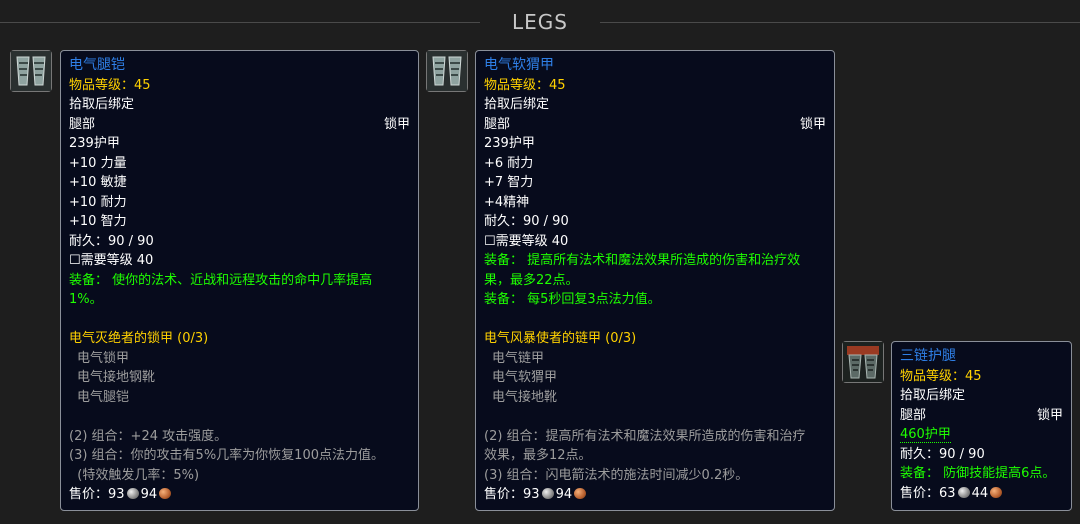 The width and height of the screenshot is (1080, 524). Describe the element at coordinates (239, 359) in the screenshot. I see `set-item: 电气锁甲` at that location.